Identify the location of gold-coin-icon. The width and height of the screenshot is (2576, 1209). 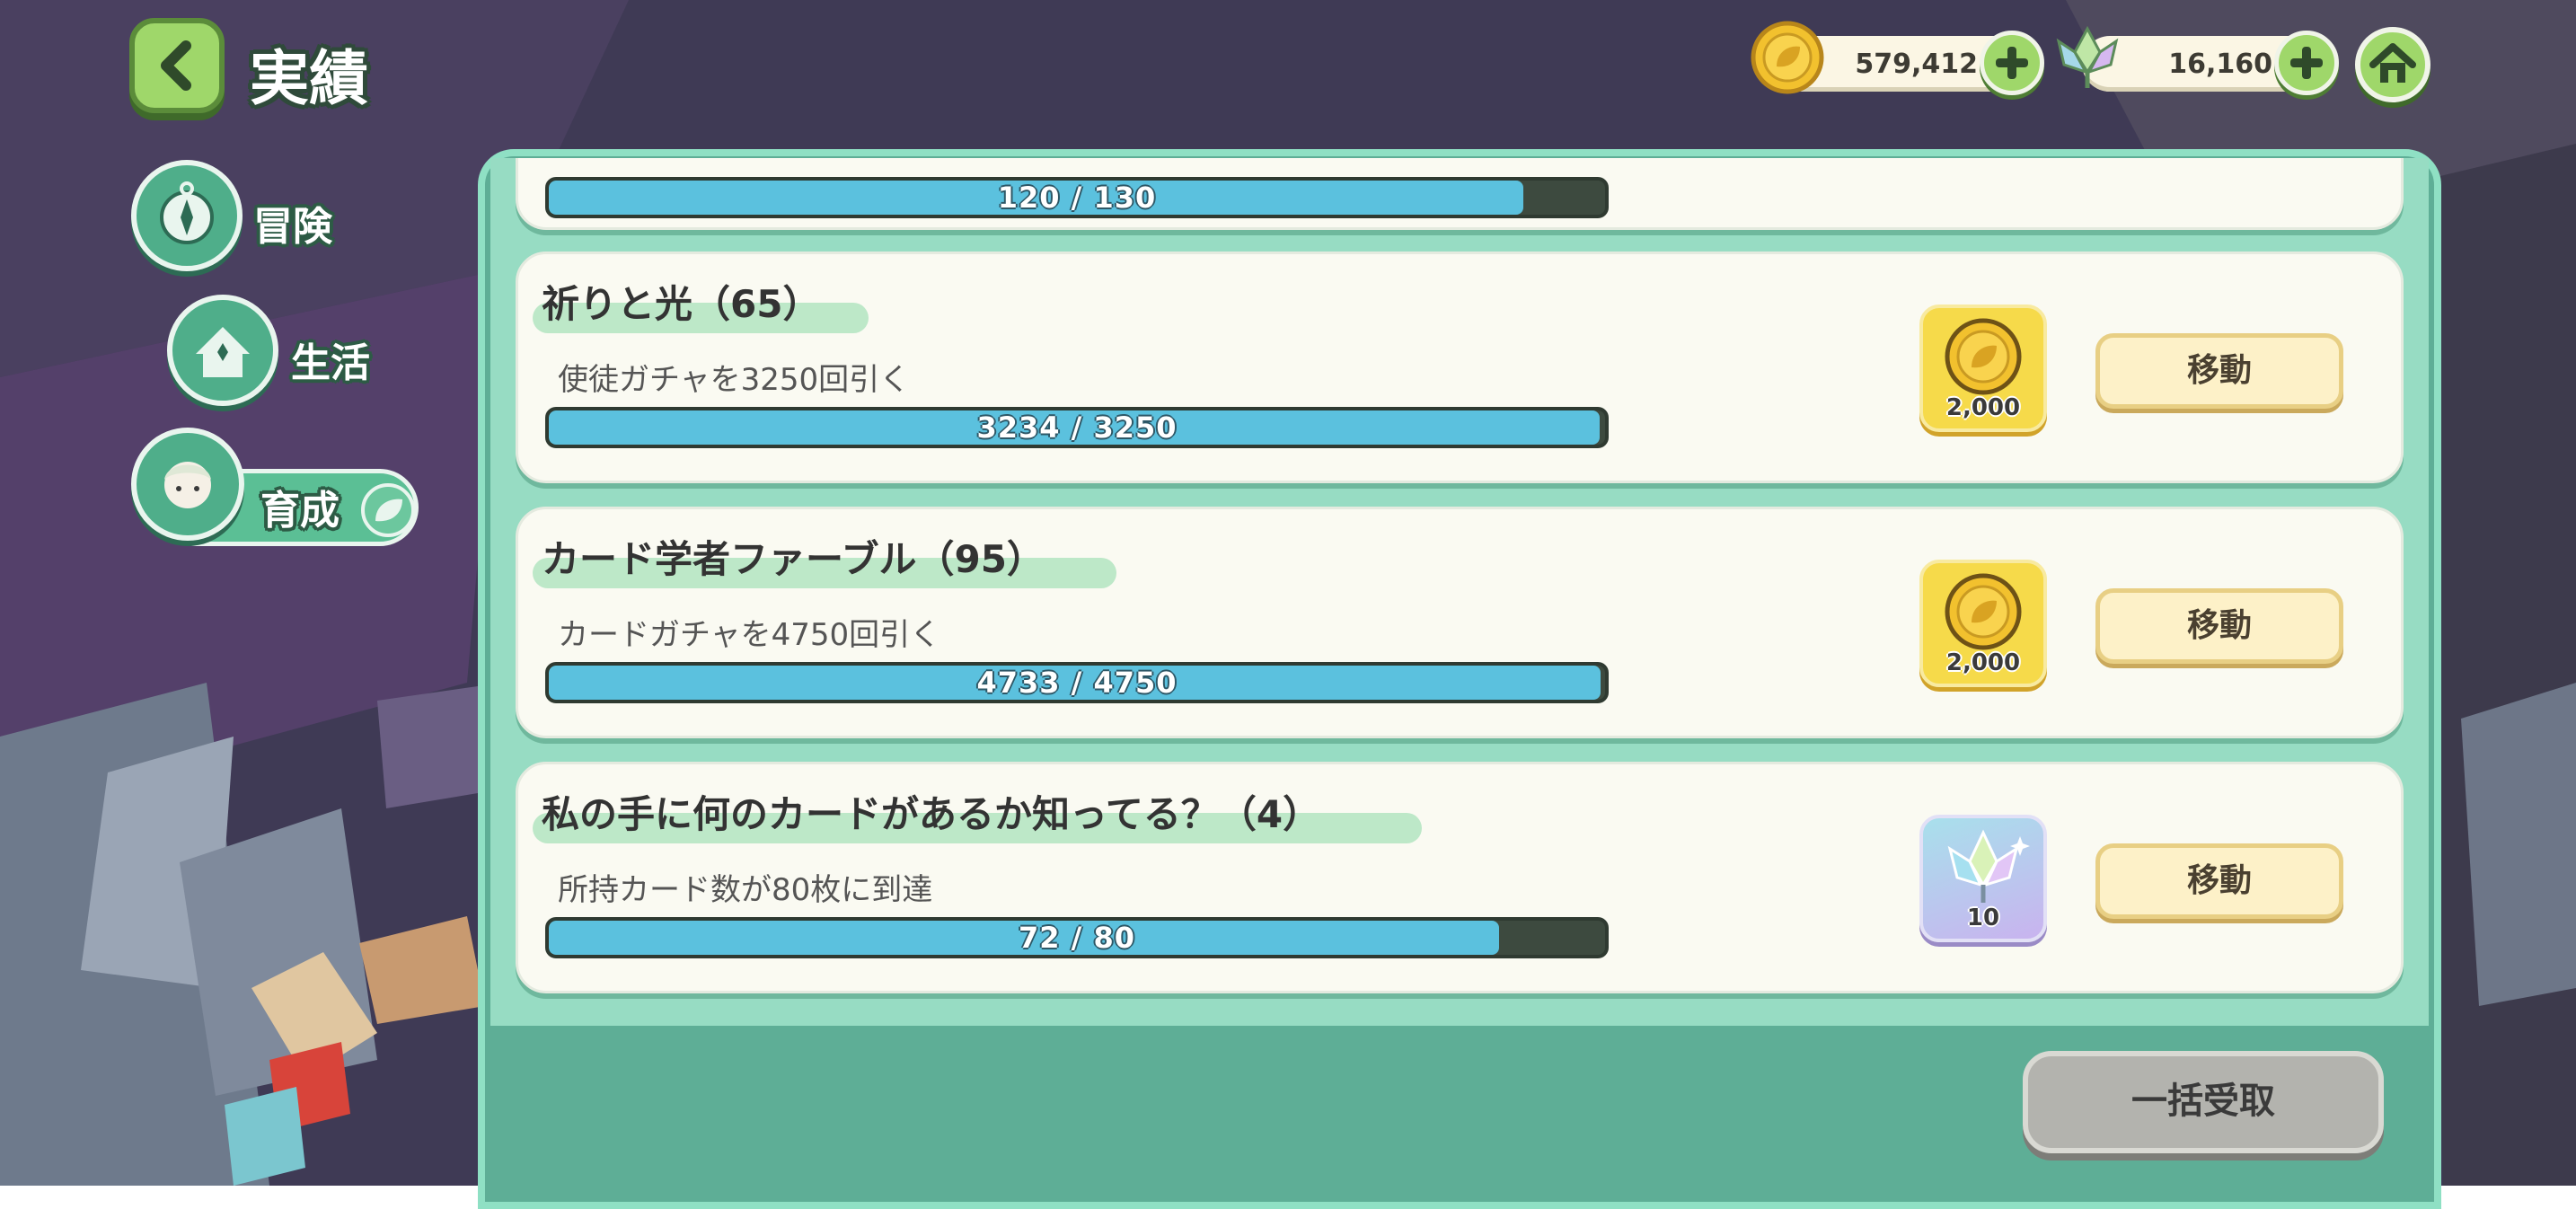
(1787, 59).